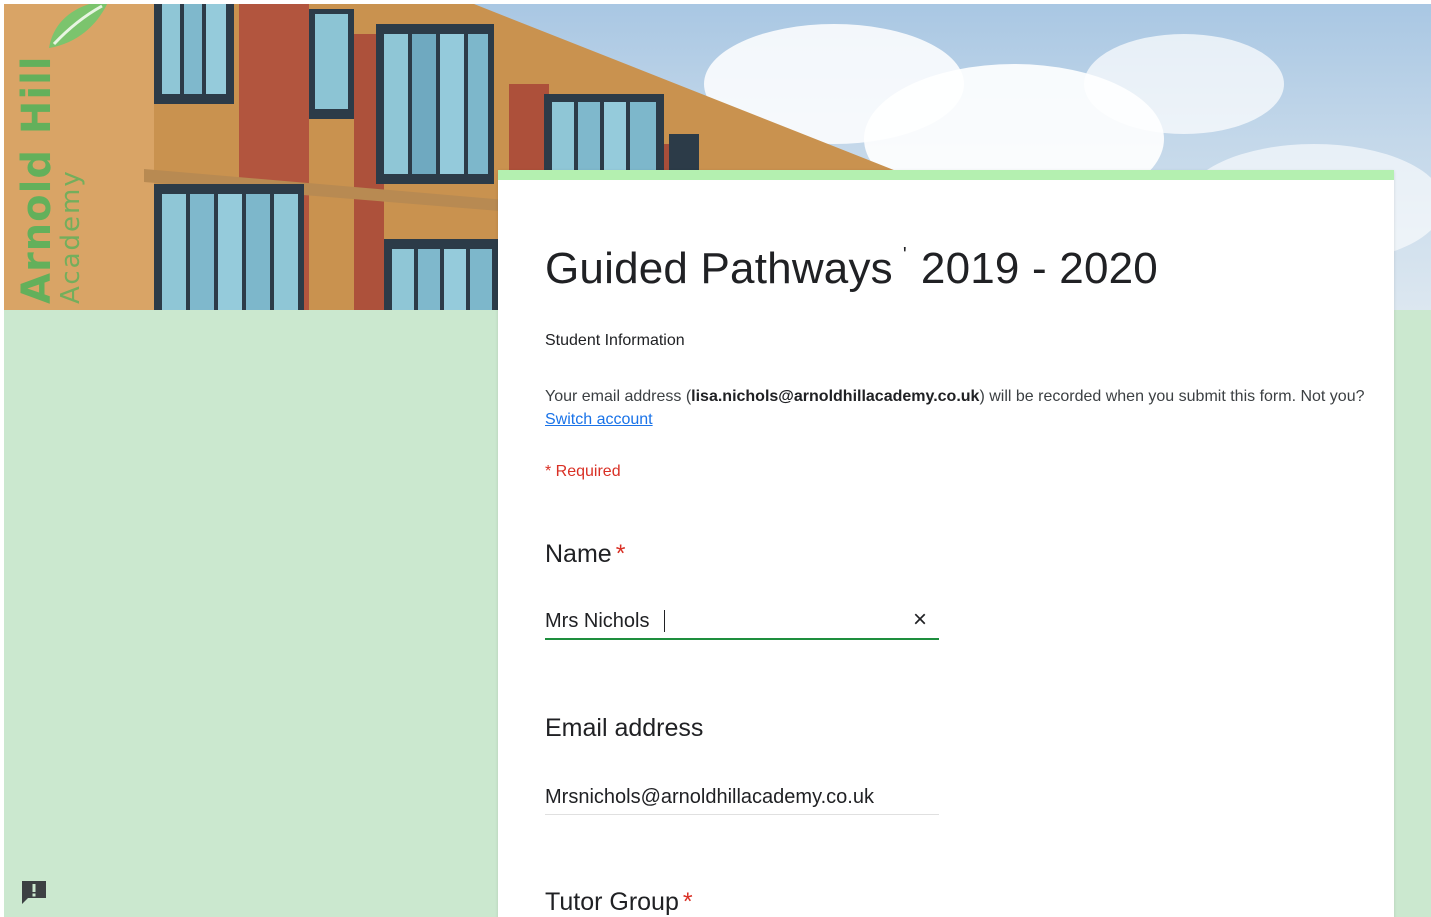 Image resolution: width=1431 pixels, height=917 pixels. I want to click on email-field, so click(742, 797).